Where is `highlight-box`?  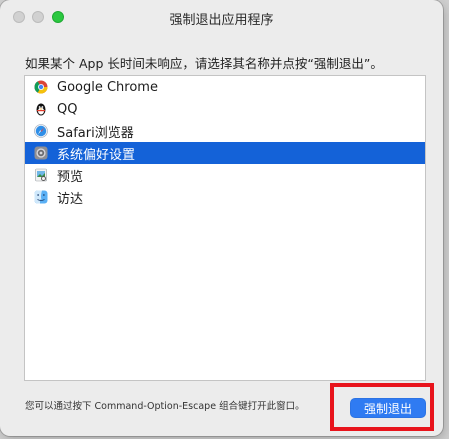
highlight-box is located at coordinates (382, 407).